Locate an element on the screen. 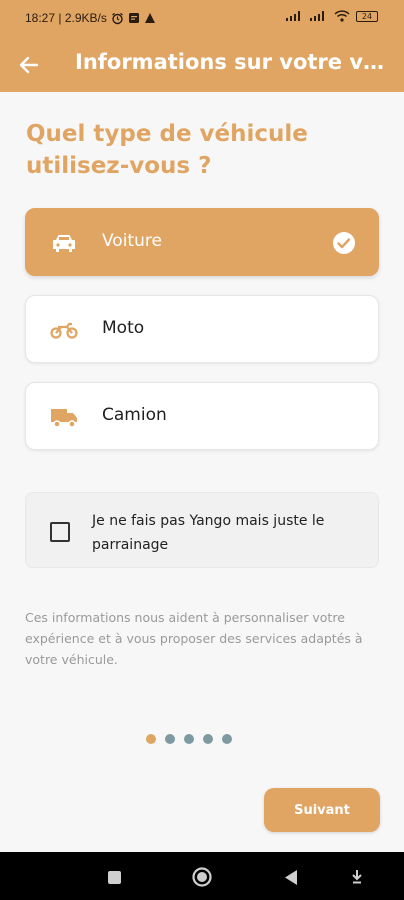  home-circle-icon is located at coordinates (202, 877).